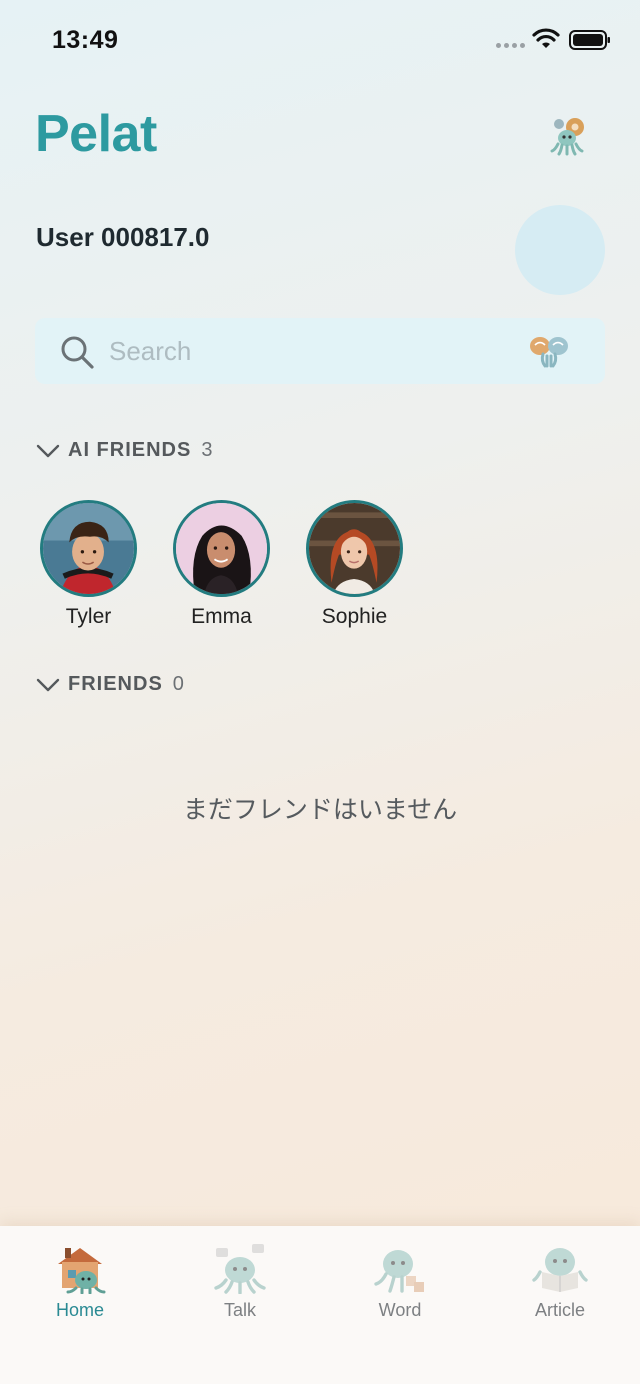 Image resolution: width=640 pixels, height=1384 pixels. What do you see at coordinates (88, 616) in the screenshot?
I see `friend-name: Tyler` at bounding box center [88, 616].